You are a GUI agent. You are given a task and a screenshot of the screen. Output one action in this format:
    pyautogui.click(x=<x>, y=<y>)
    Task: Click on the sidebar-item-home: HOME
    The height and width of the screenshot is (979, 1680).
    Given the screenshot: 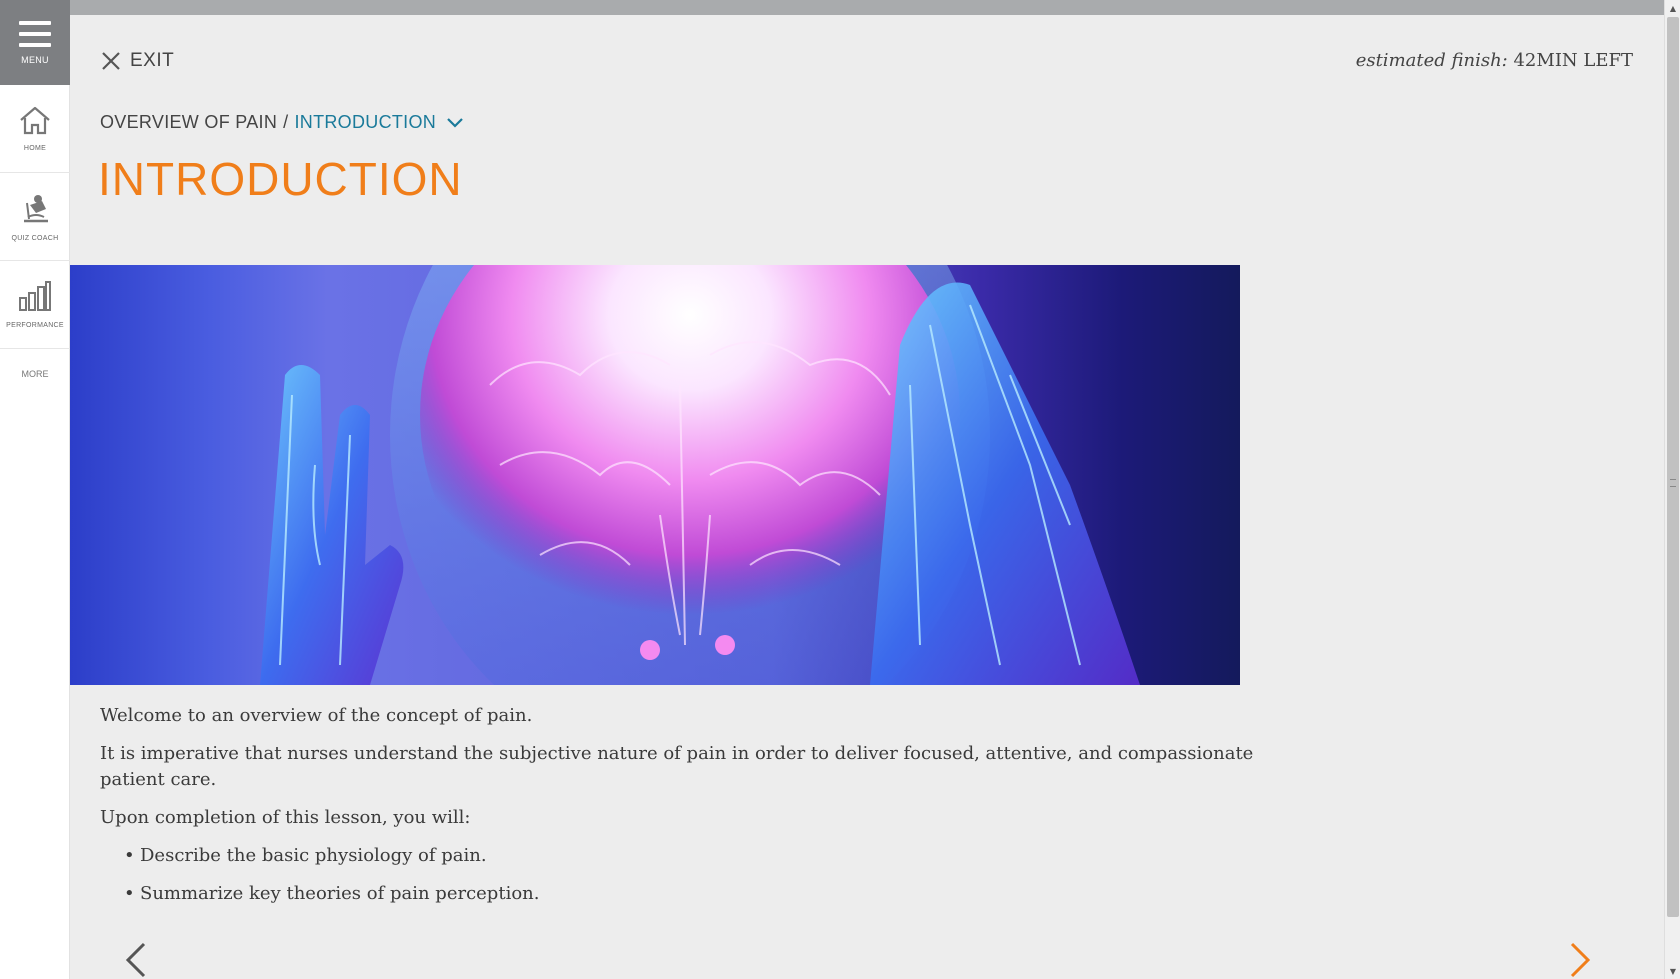 What is the action you would take?
    pyautogui.click(x=35, y=129)
    